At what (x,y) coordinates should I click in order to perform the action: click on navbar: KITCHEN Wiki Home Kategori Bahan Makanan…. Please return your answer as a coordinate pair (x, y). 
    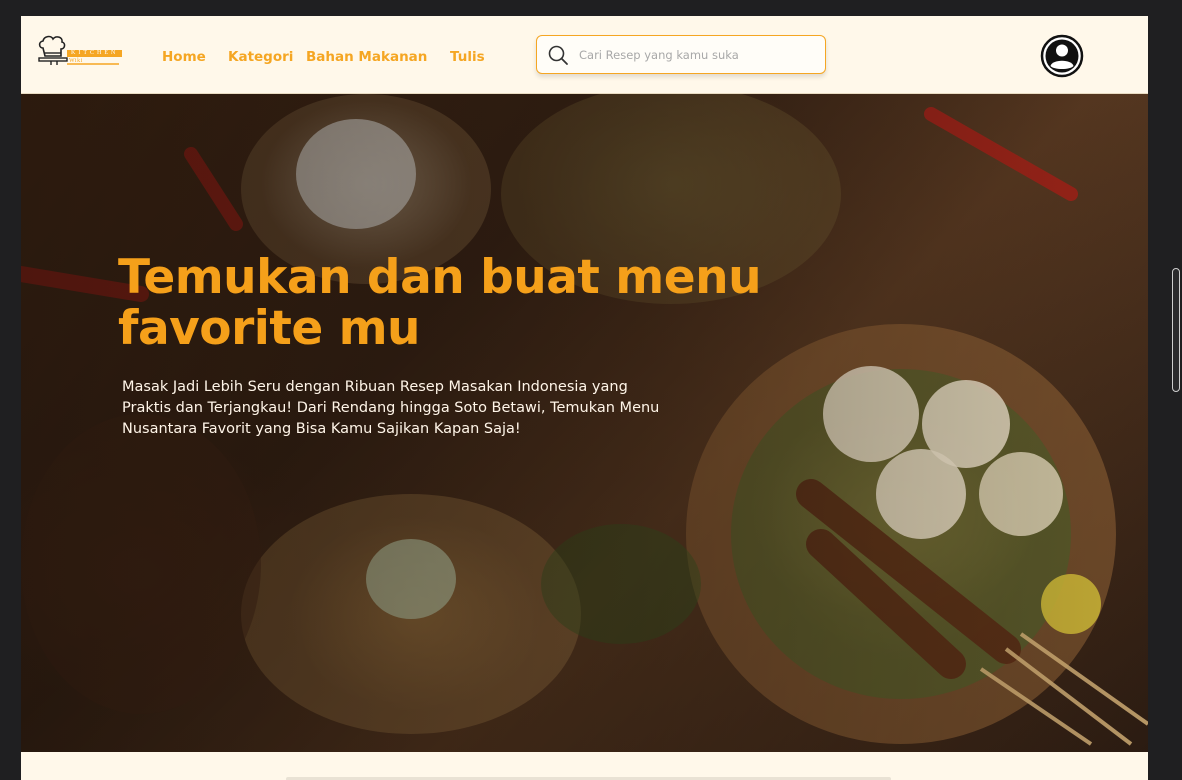
    Looking at the image, I should click on (584, 55).